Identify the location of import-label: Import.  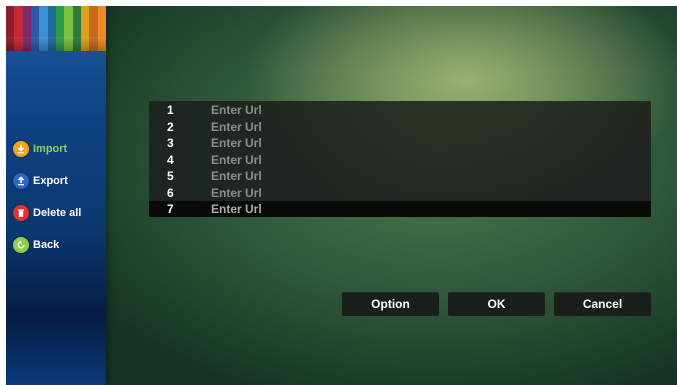
(50, 149).